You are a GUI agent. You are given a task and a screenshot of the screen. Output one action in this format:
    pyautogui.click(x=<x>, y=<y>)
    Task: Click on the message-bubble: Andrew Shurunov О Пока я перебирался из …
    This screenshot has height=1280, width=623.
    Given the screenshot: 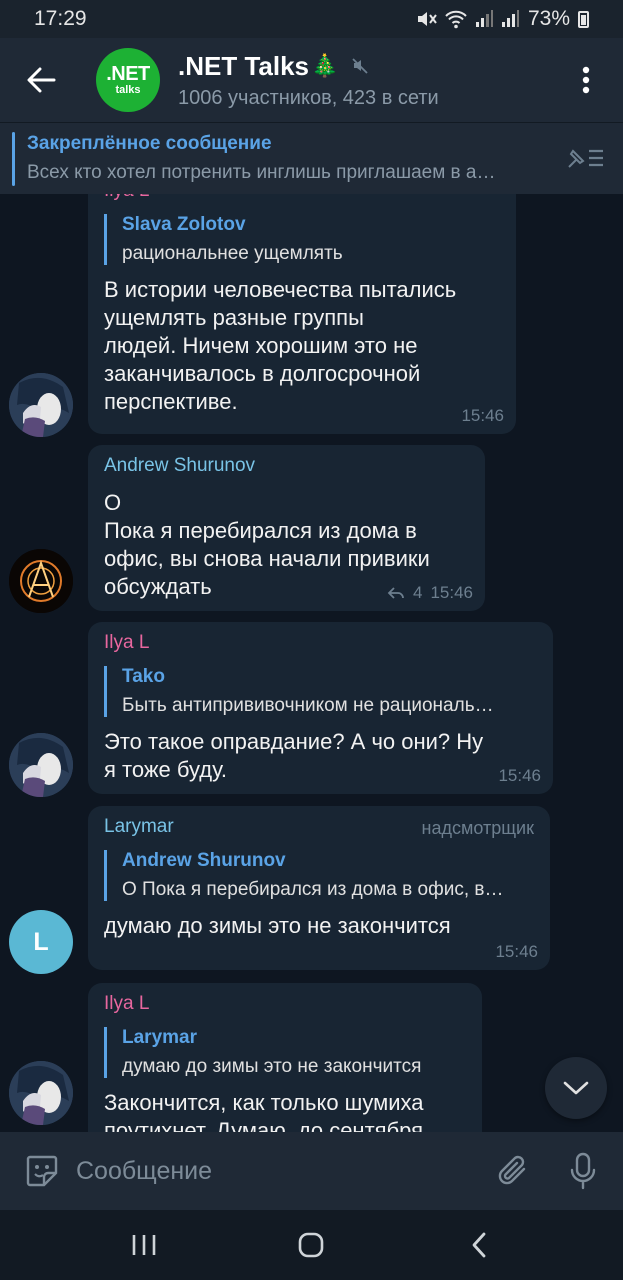 What is the action you would take?
    pyautogui.click(x=286, y=528)
    